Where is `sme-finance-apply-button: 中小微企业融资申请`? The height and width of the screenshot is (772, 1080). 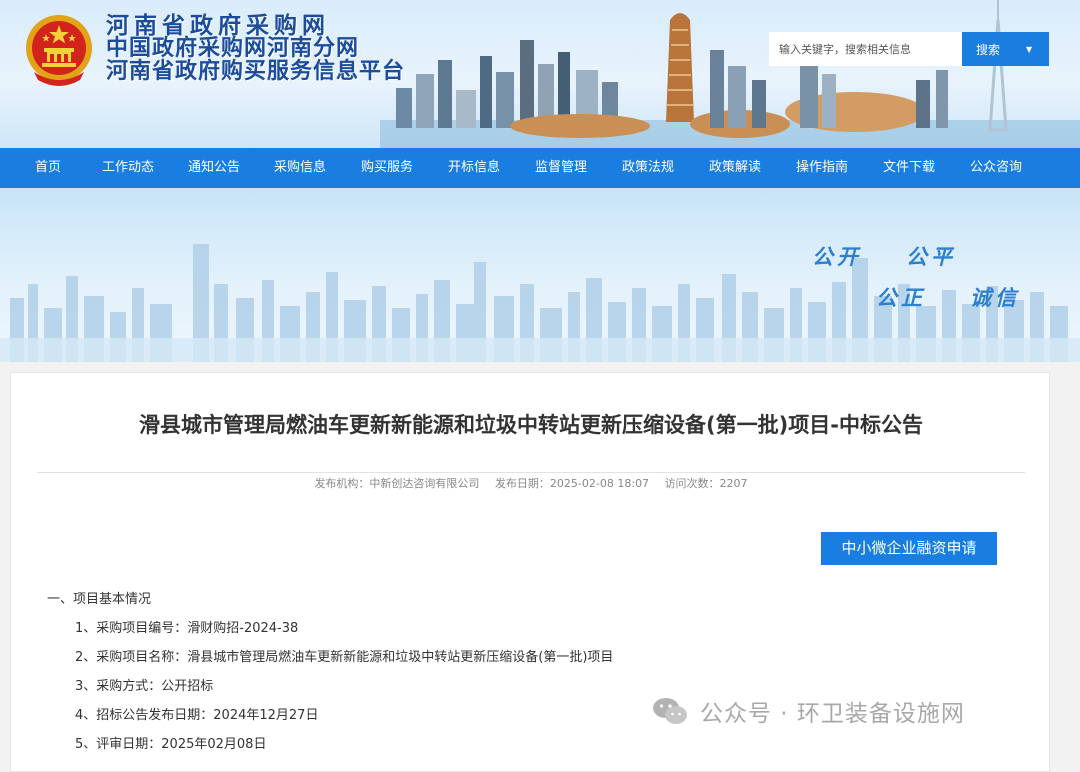 sme-finance-apply-button: 中小微企业融资申请 is located at coordinates (909, 548).